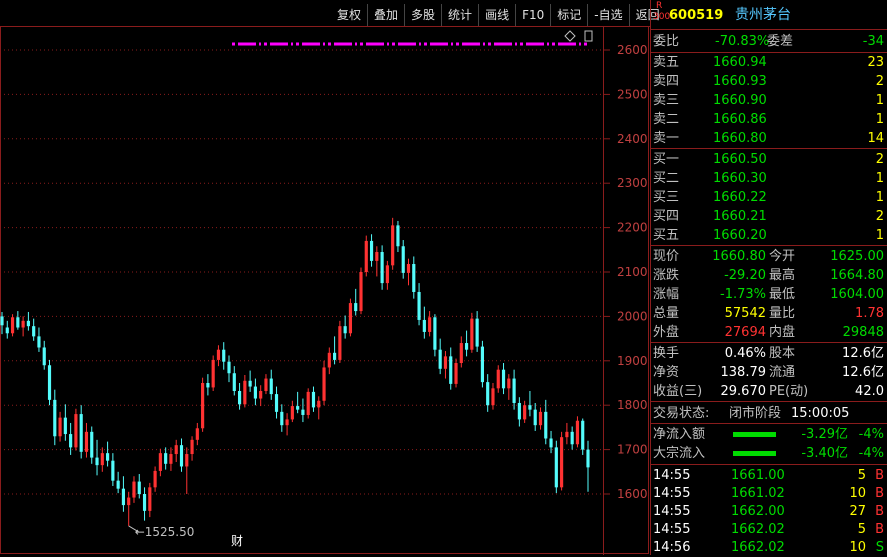  I want to click on flow-value: -3.29亿, so click(824, 434).